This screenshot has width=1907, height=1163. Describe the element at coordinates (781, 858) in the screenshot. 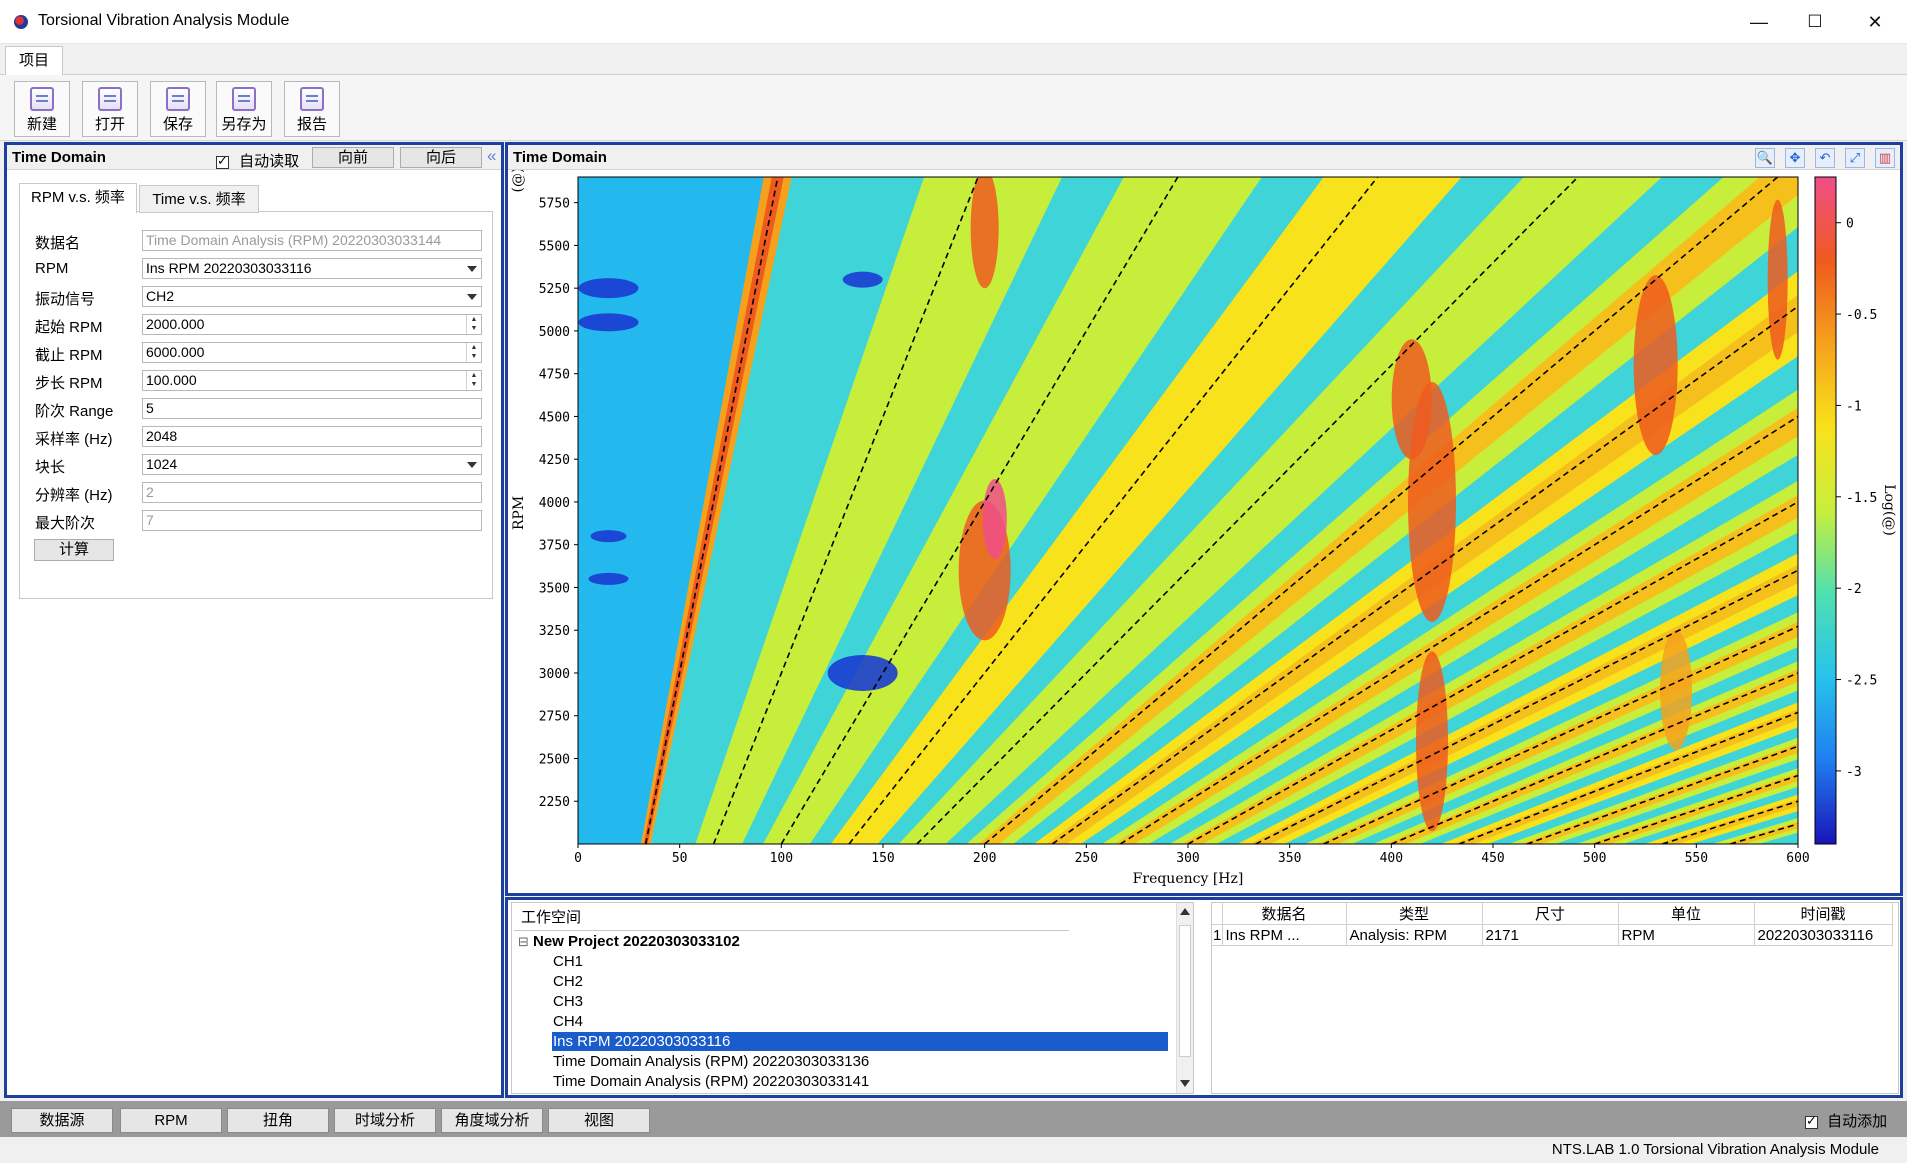

I see `x-tick-label: 100` at that location.